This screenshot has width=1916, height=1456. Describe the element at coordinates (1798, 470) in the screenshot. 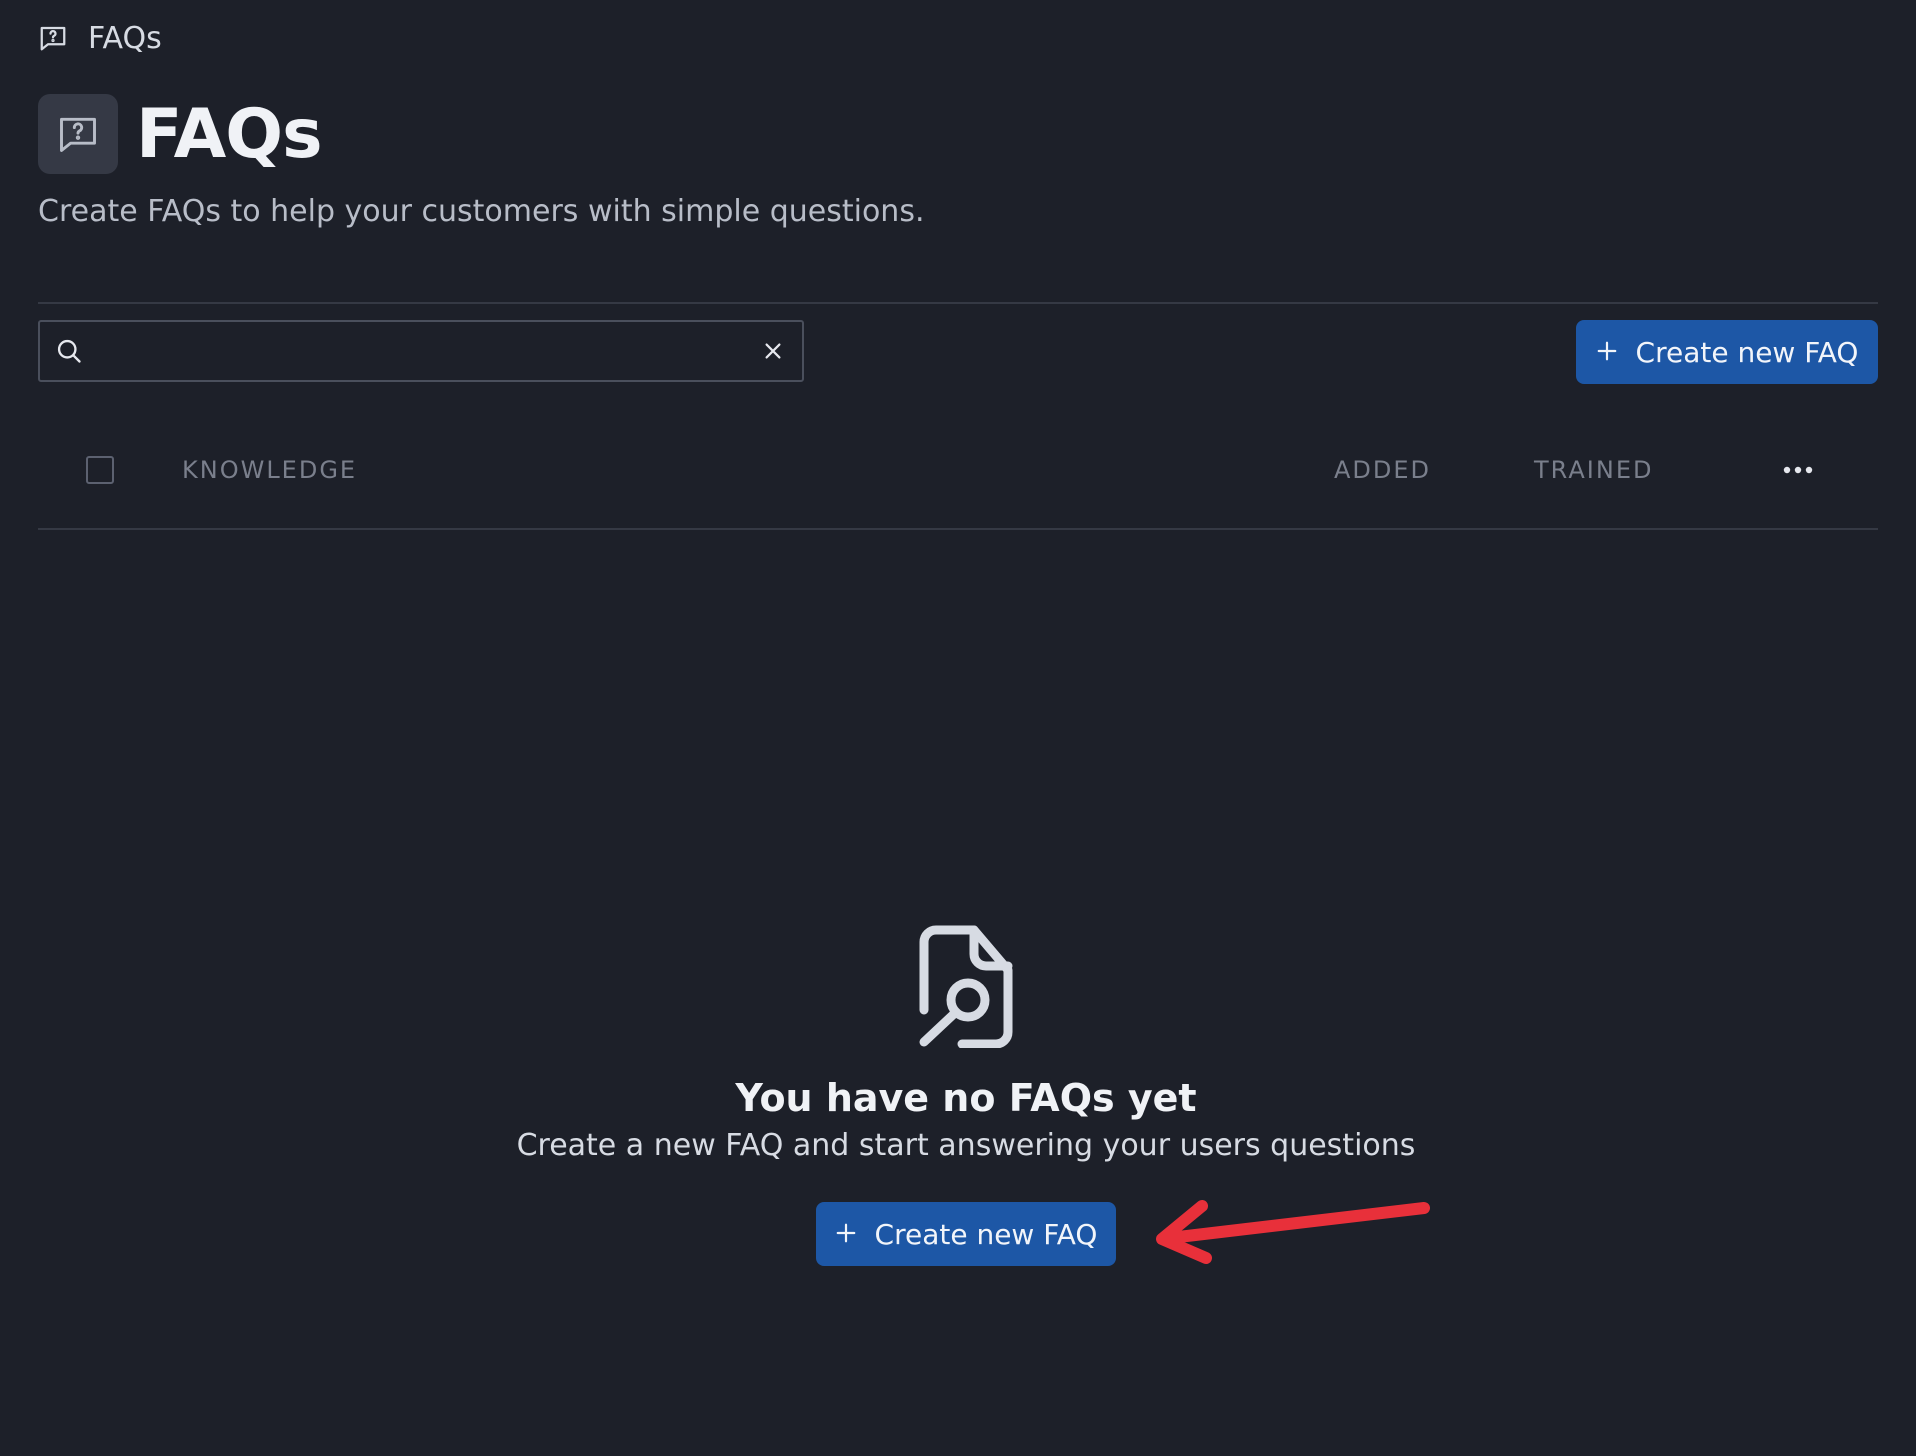

I see `more-options-icon` at that location.